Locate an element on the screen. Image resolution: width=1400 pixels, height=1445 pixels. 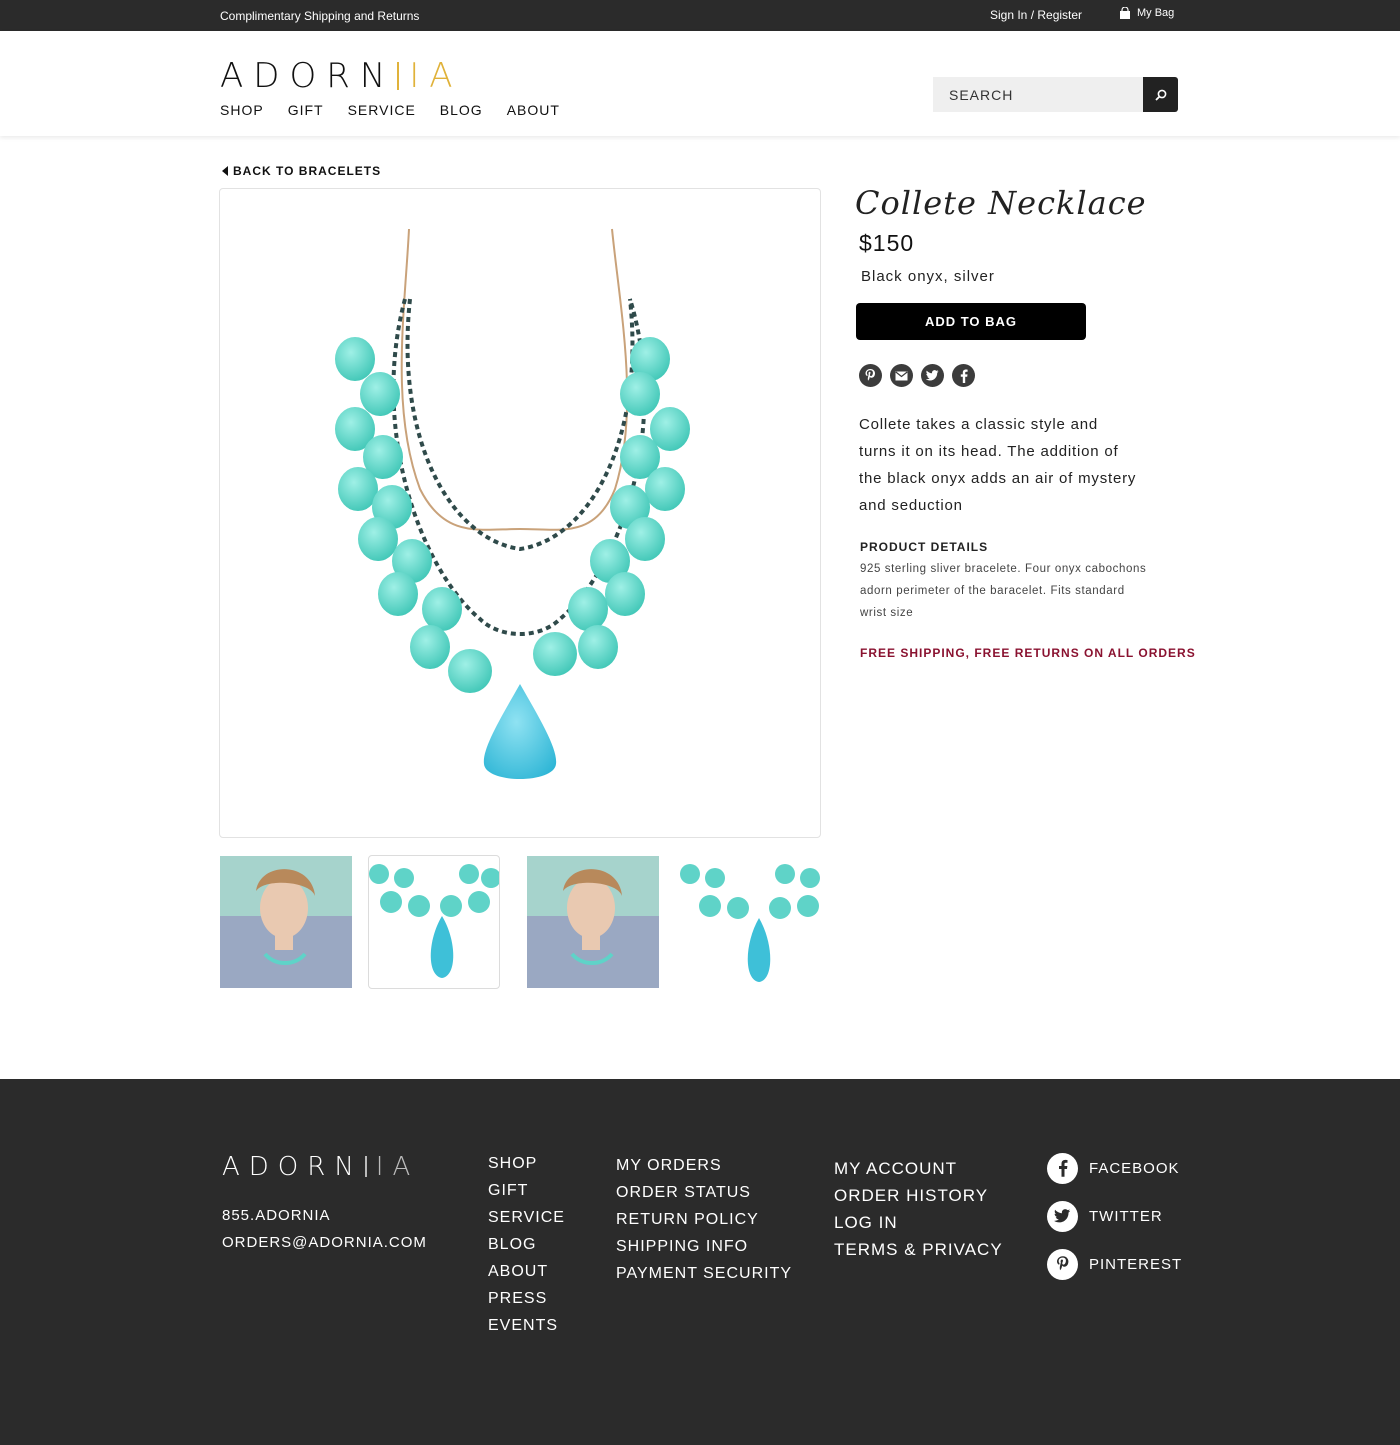
share-icons is located at coordinates (917, 375).